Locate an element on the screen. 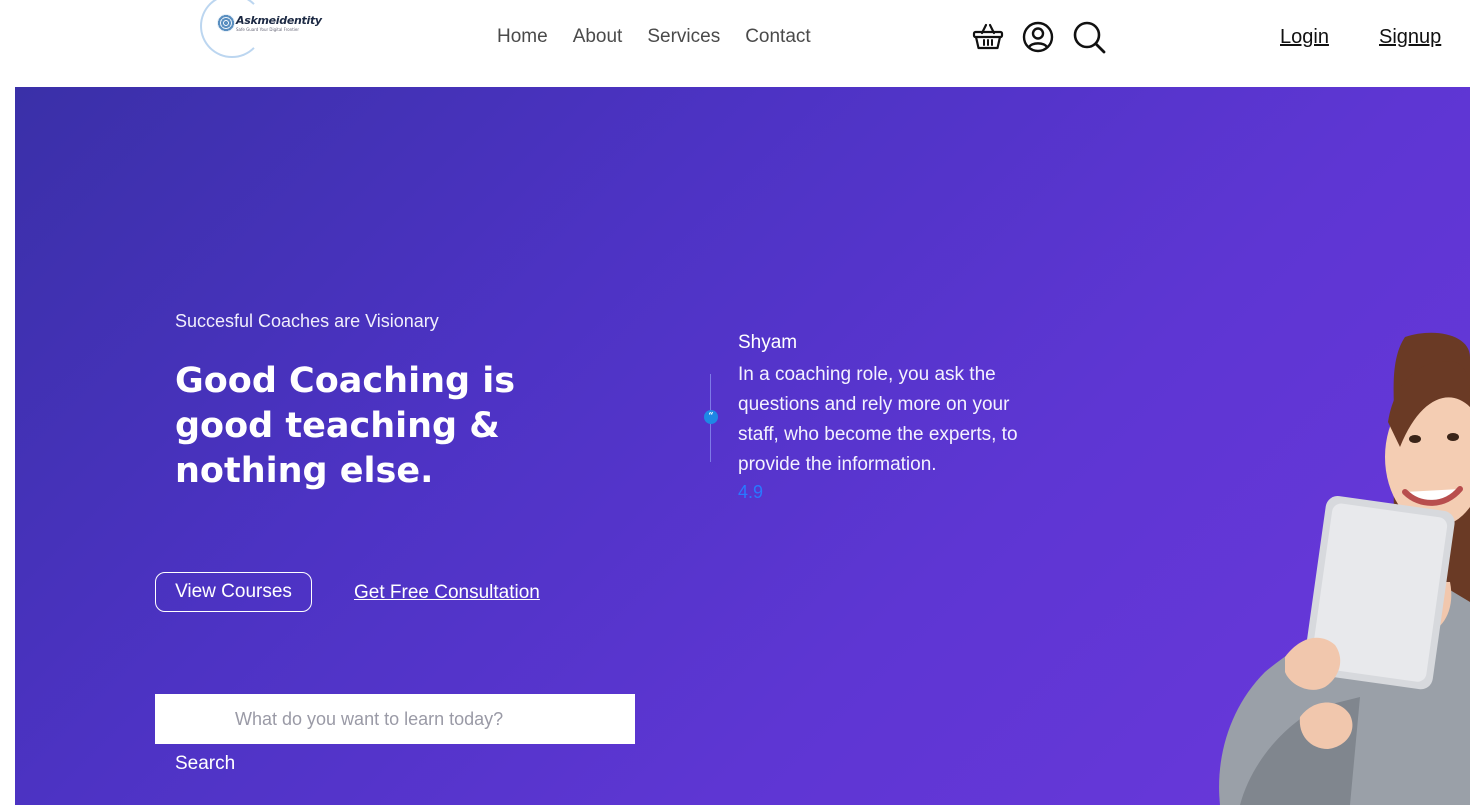 The width and height of the screenshot is (1470, 805). quote-icon: “ is located at coordinates (711, 417).